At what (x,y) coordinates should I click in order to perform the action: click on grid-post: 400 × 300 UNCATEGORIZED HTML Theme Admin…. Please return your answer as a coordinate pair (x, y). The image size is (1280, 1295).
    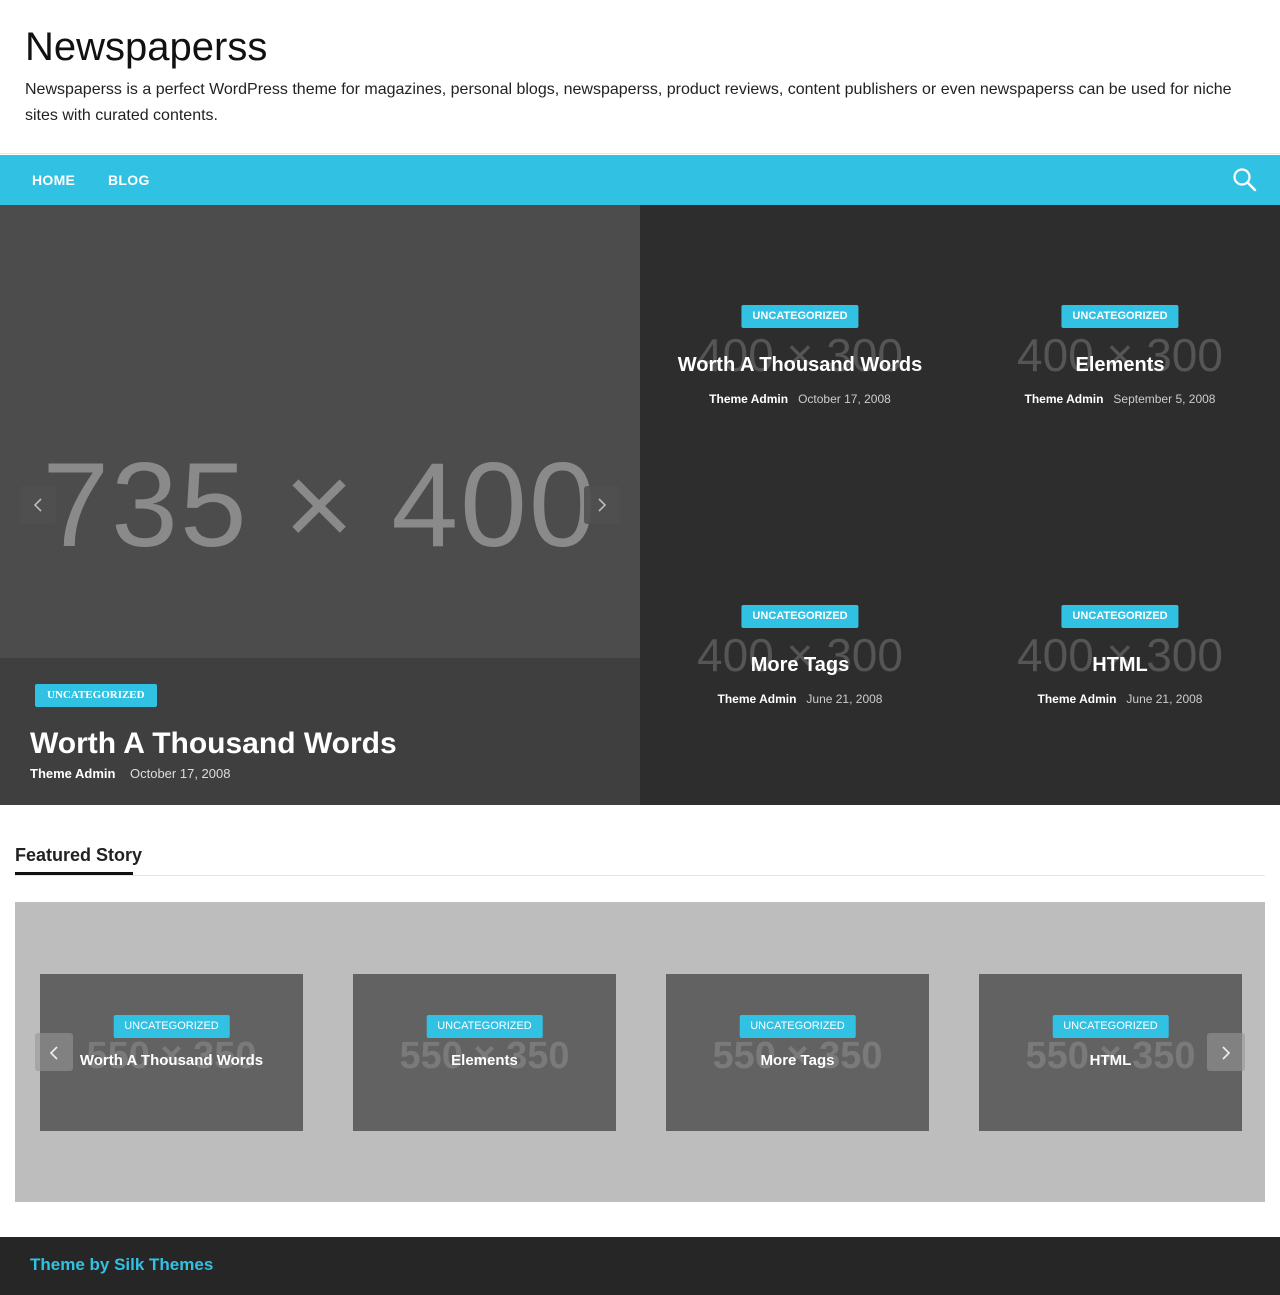
    Looking at the image, I should click on (1120, 655).